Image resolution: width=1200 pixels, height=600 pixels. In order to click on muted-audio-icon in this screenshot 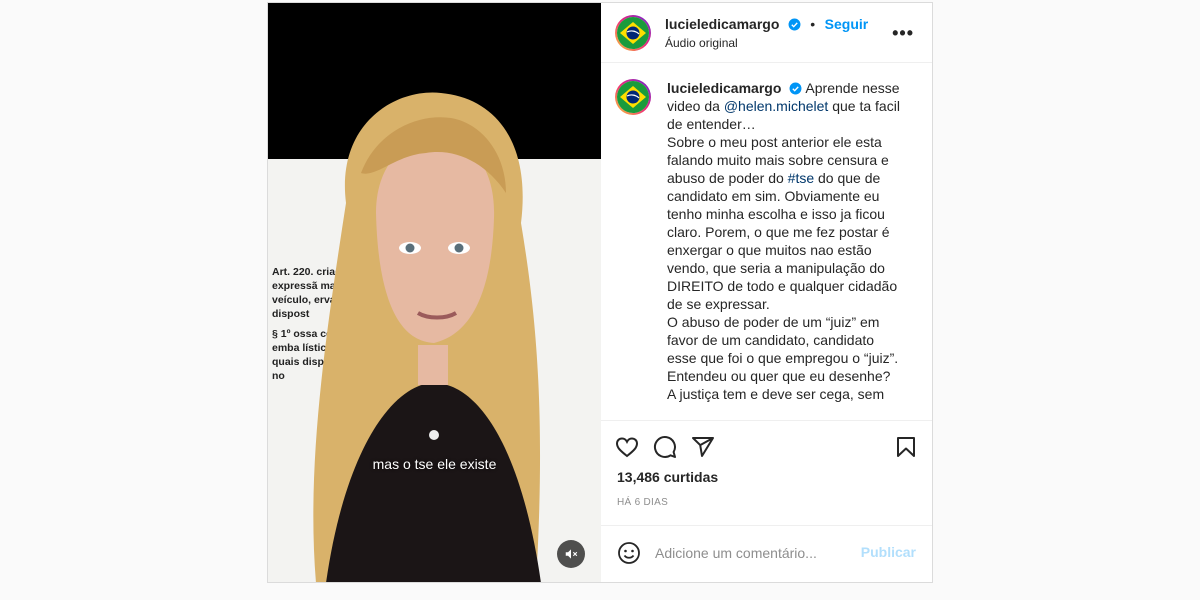, I will do `click(571, 554)`.